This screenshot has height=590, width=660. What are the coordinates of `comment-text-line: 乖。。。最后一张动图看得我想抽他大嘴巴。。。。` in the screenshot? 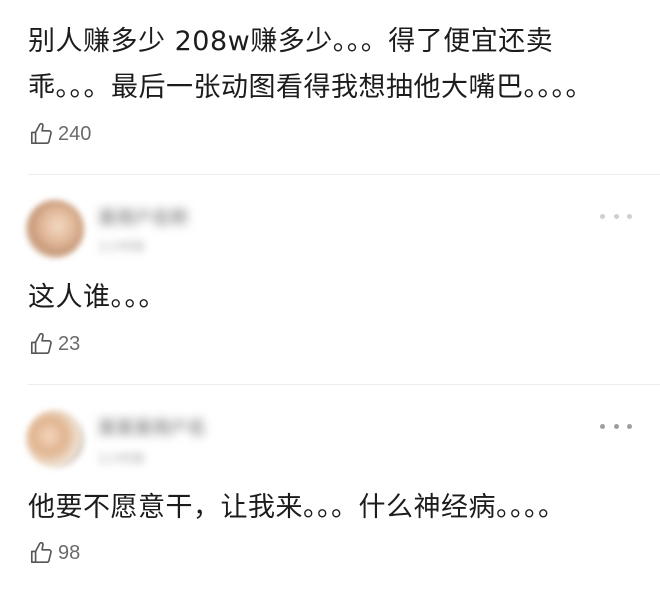 It's located at (310, 87).